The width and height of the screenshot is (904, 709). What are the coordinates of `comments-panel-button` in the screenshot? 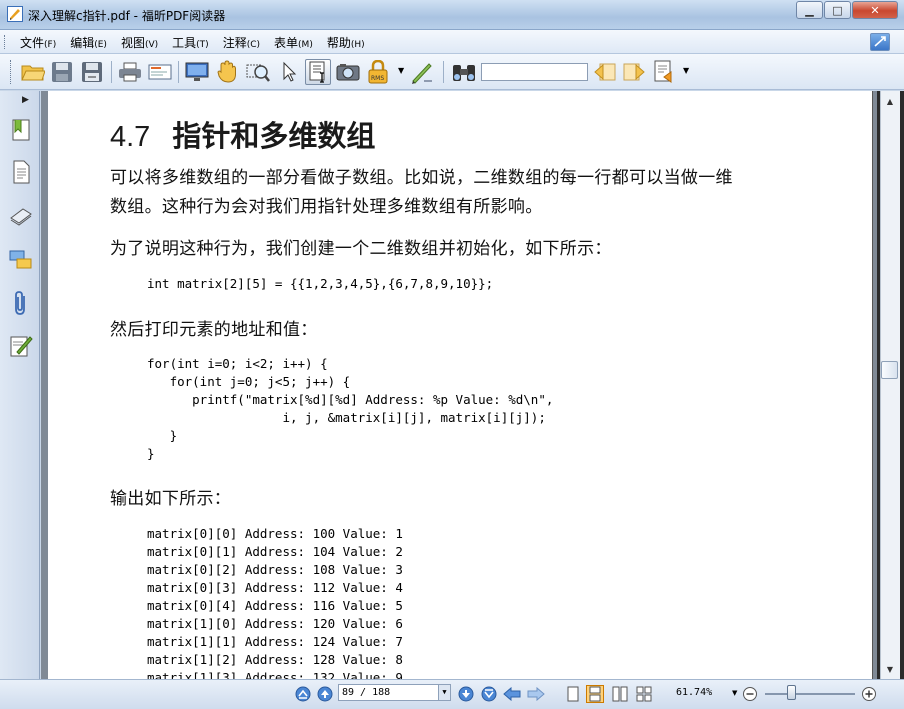 It's located at (21, 260).